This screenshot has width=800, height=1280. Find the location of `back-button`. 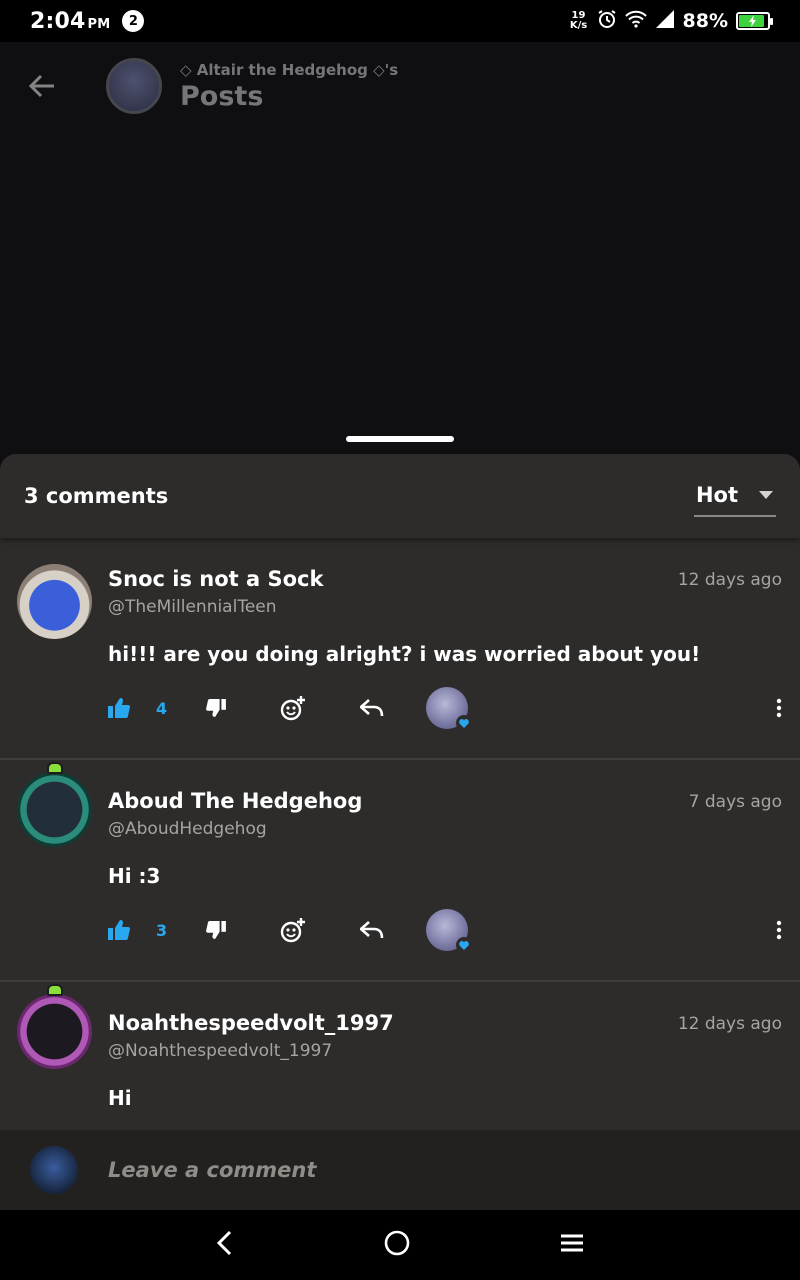

back-button is located at coordinates (42, 86).